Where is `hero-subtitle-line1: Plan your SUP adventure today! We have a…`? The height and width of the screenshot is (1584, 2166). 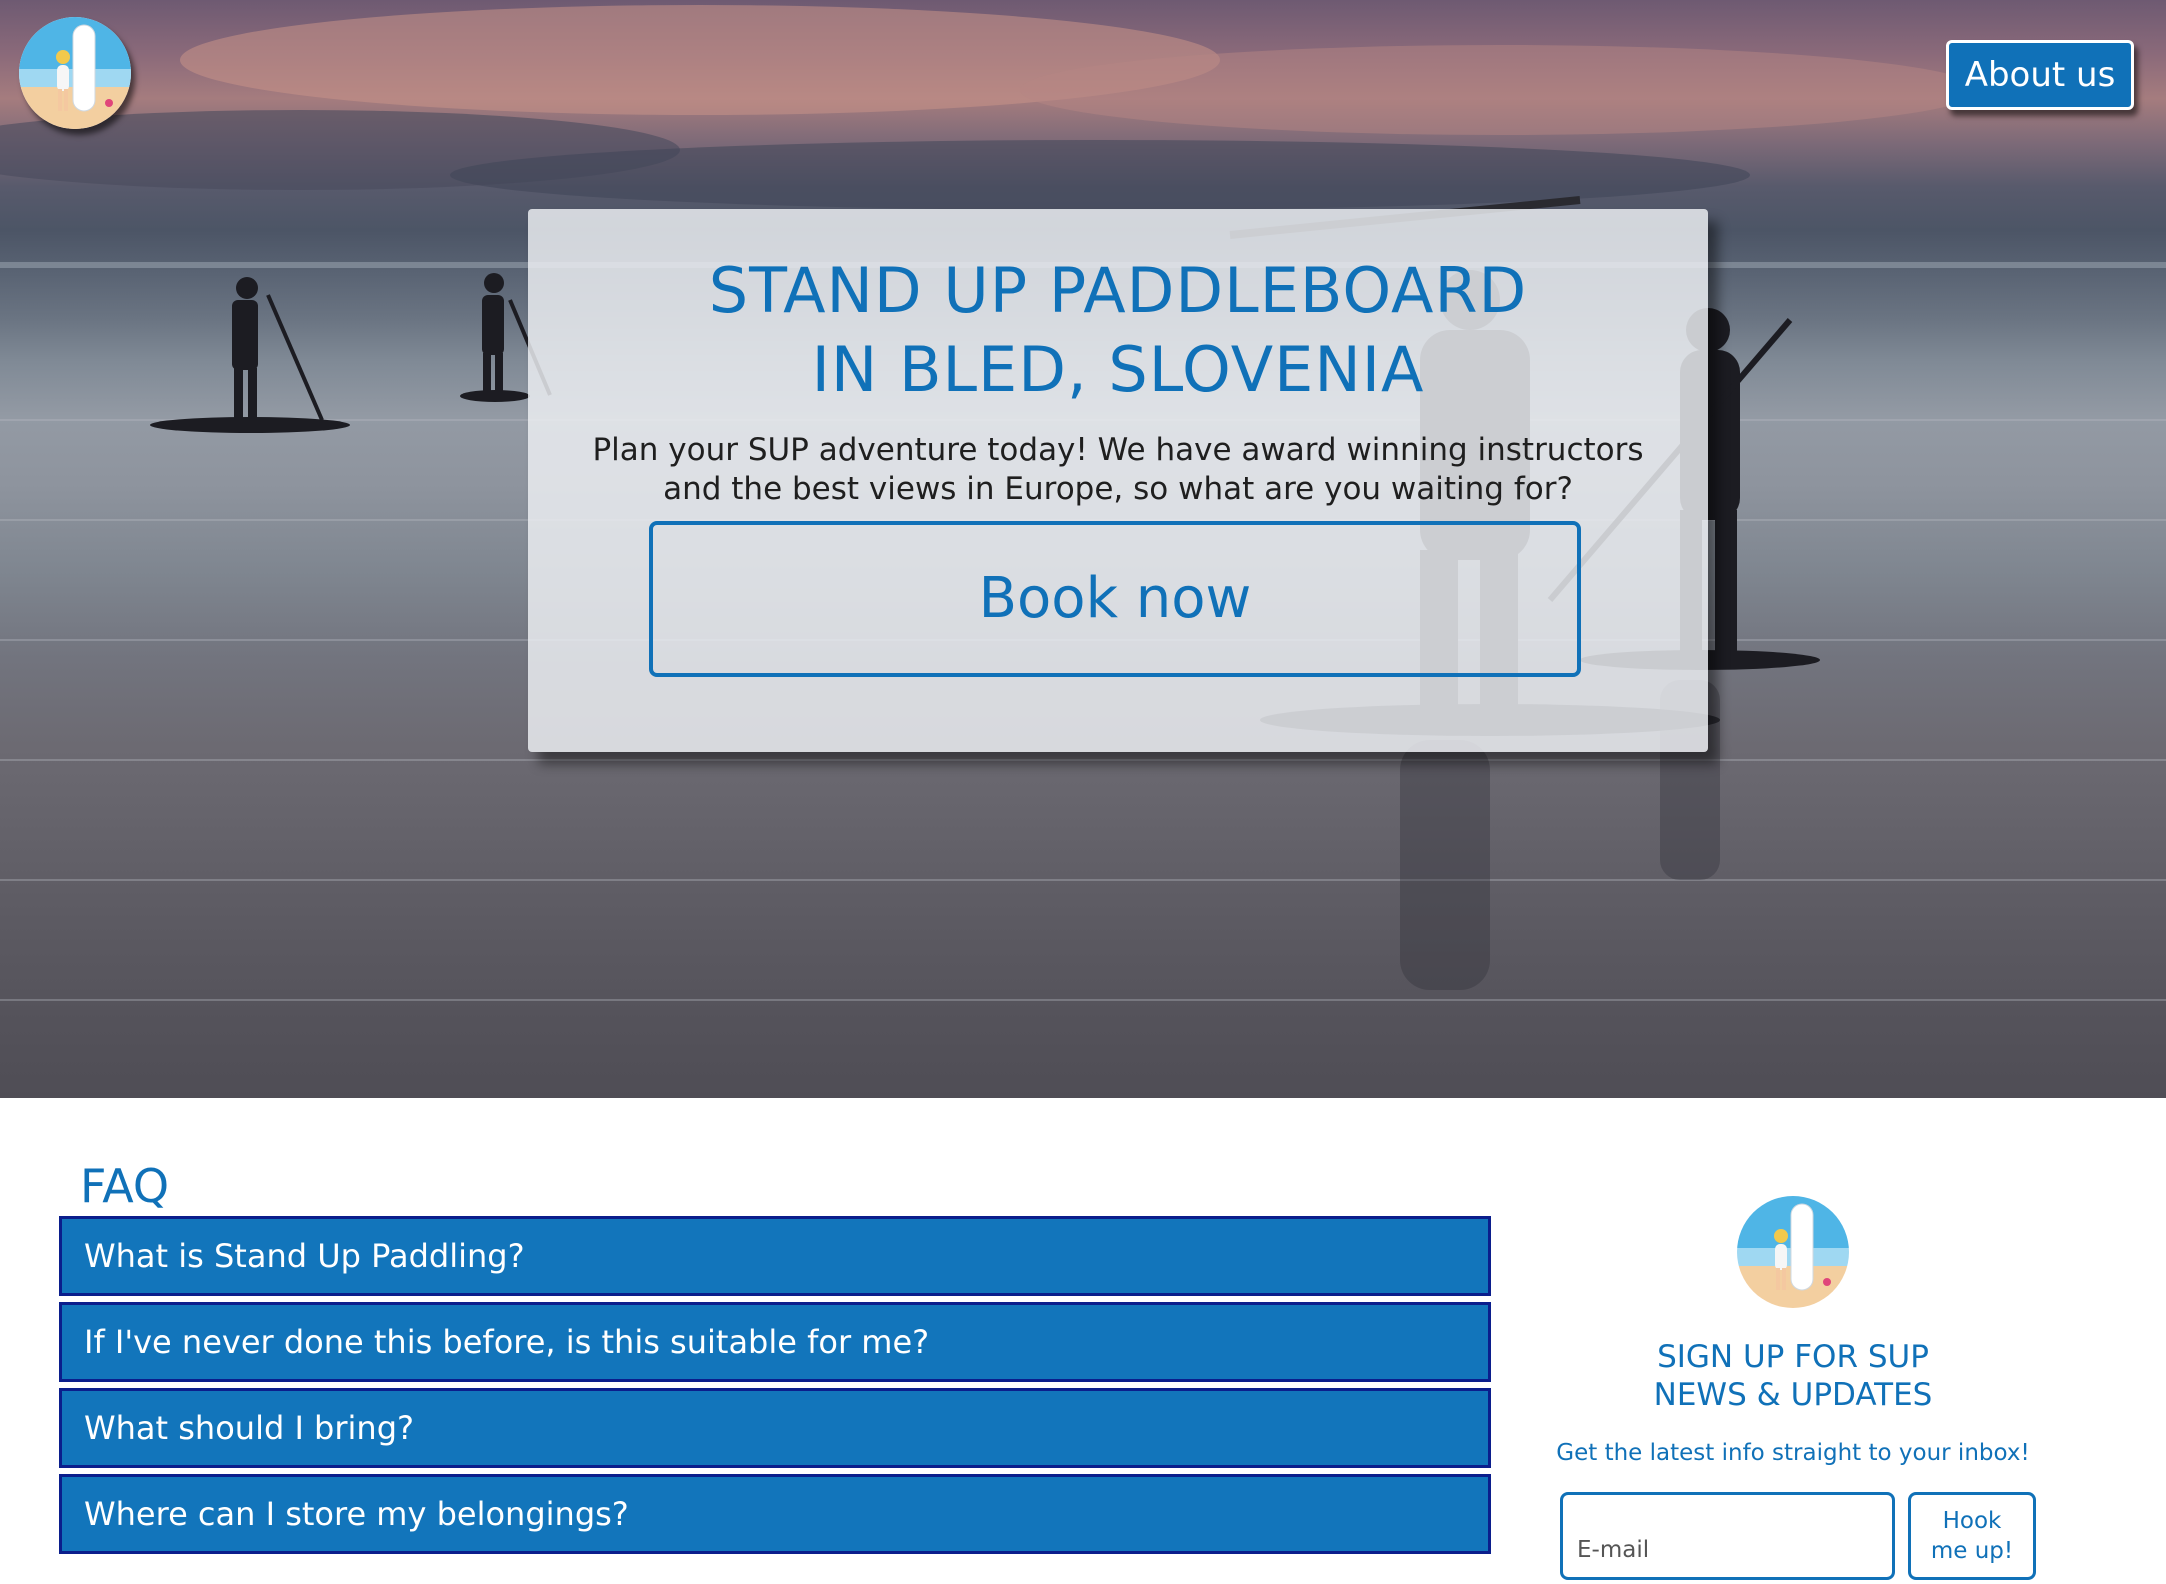 hero-subtitle-line1: Plan your SUP adventure today! We have a… is located at coordinates (1118, 450).